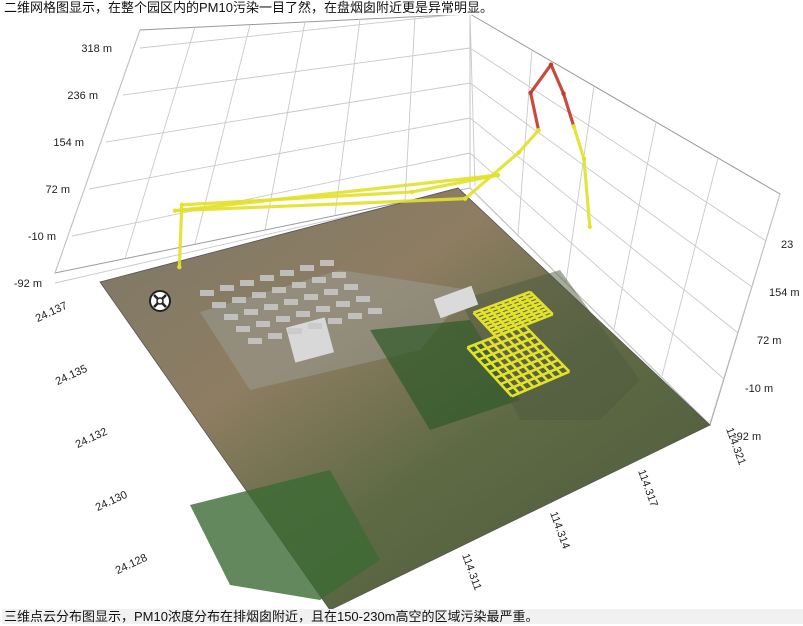 The image size is (803, 626). What do you see at coordinates (248, 7) in the screenshot?
I see `caption-top: 二维网格图显示，在整个园区内的PM10污染一目了然，在盘烟囱附近更是异常明显。` at bounding box center [248, 7].